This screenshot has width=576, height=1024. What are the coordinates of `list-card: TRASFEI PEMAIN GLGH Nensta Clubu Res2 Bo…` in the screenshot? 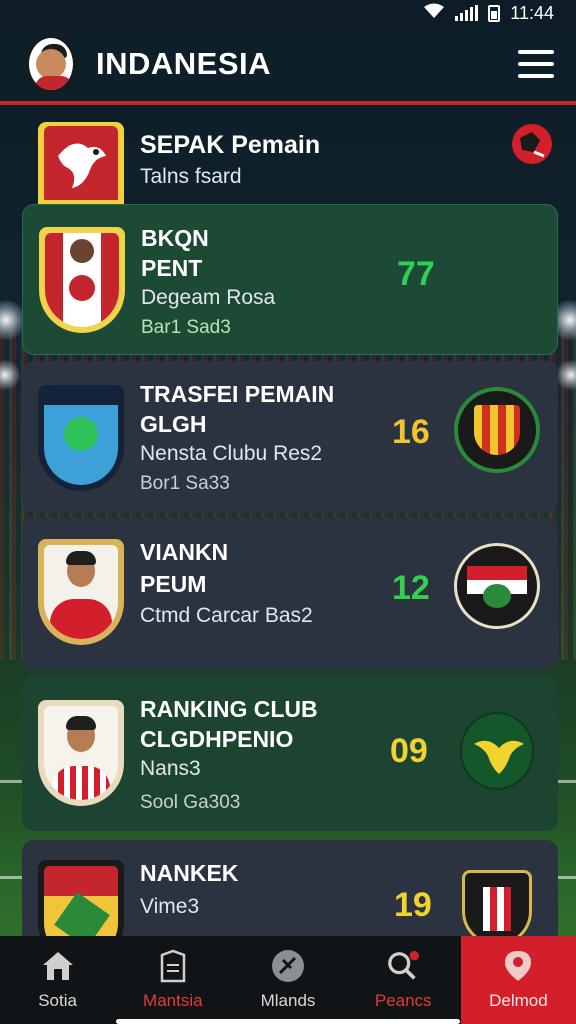 It's located at (290, 437).